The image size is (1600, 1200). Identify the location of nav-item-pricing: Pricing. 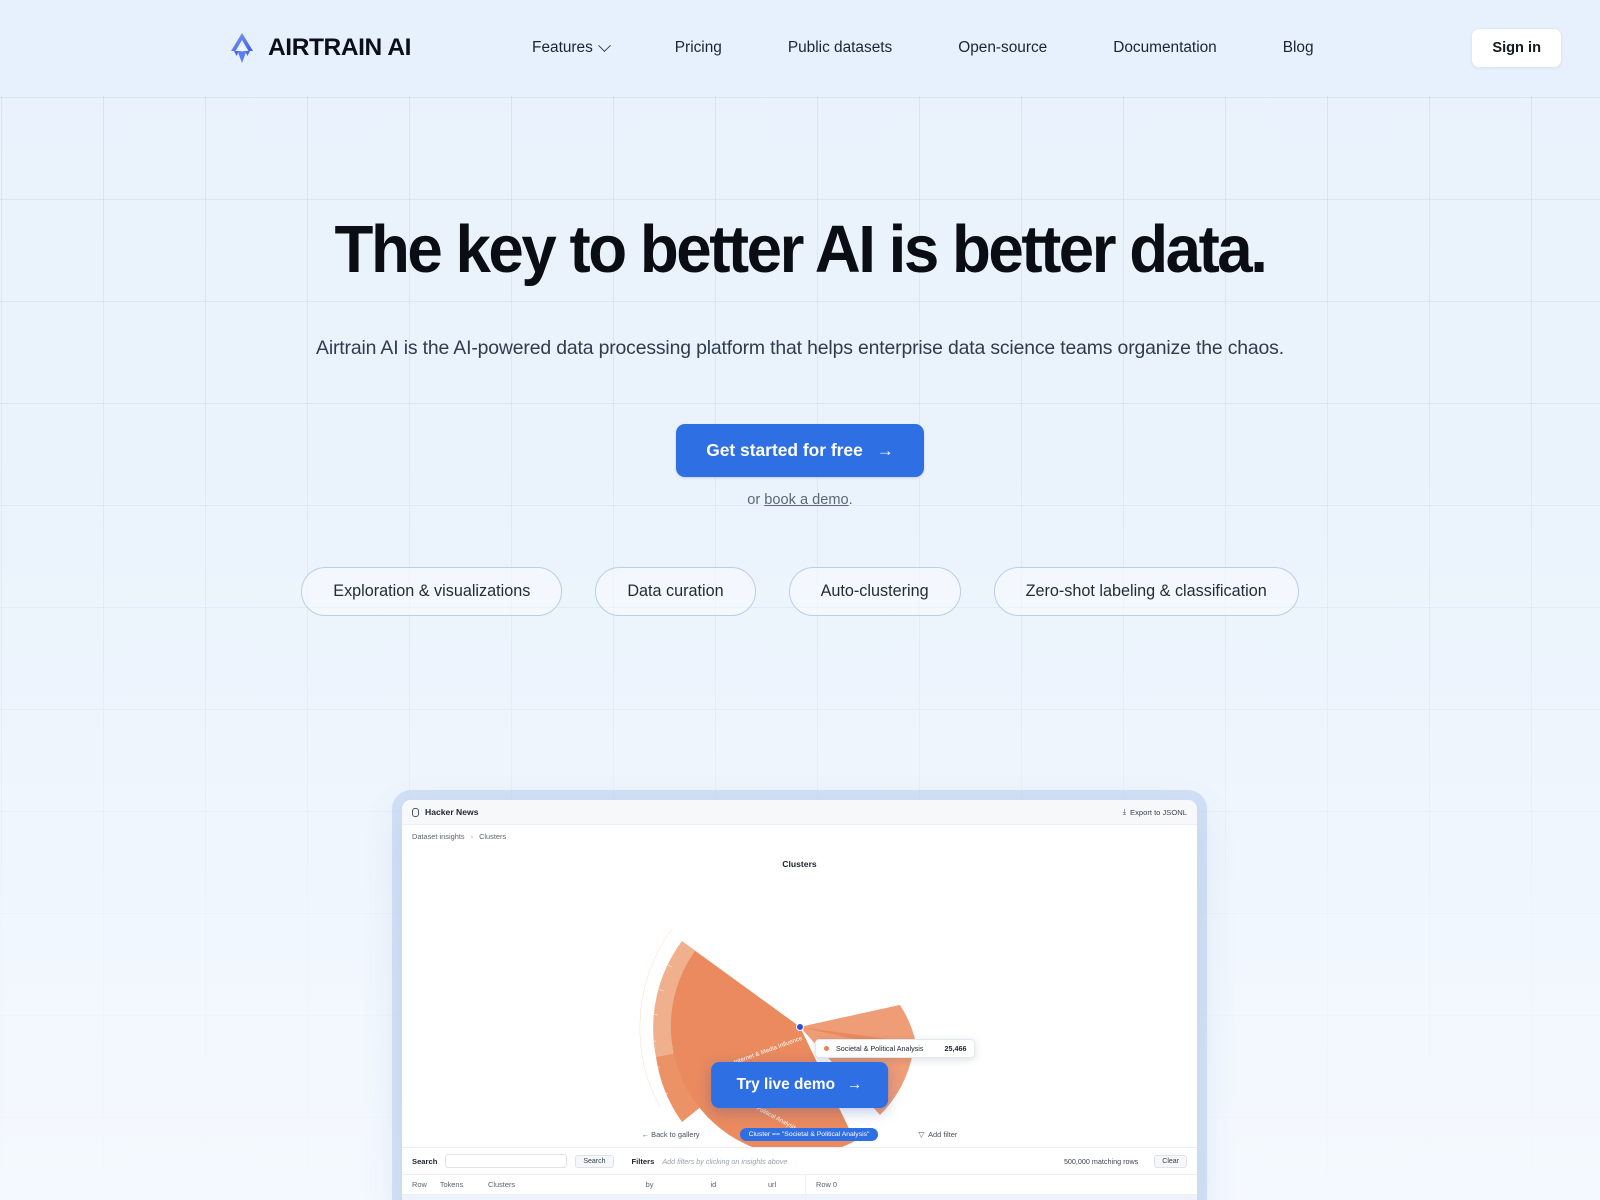
(698, 48).